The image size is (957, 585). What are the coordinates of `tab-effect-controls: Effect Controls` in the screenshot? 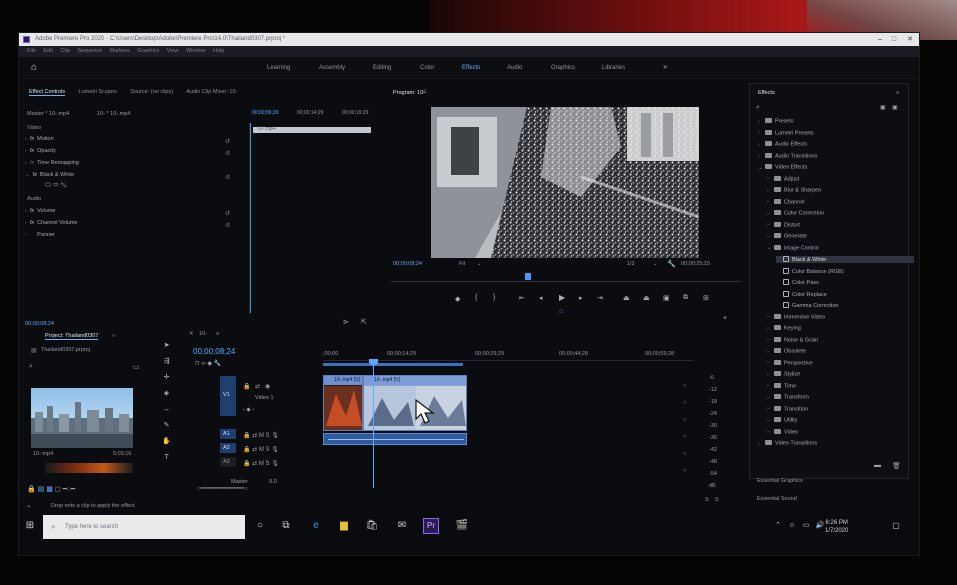 It's located at (47, 92).